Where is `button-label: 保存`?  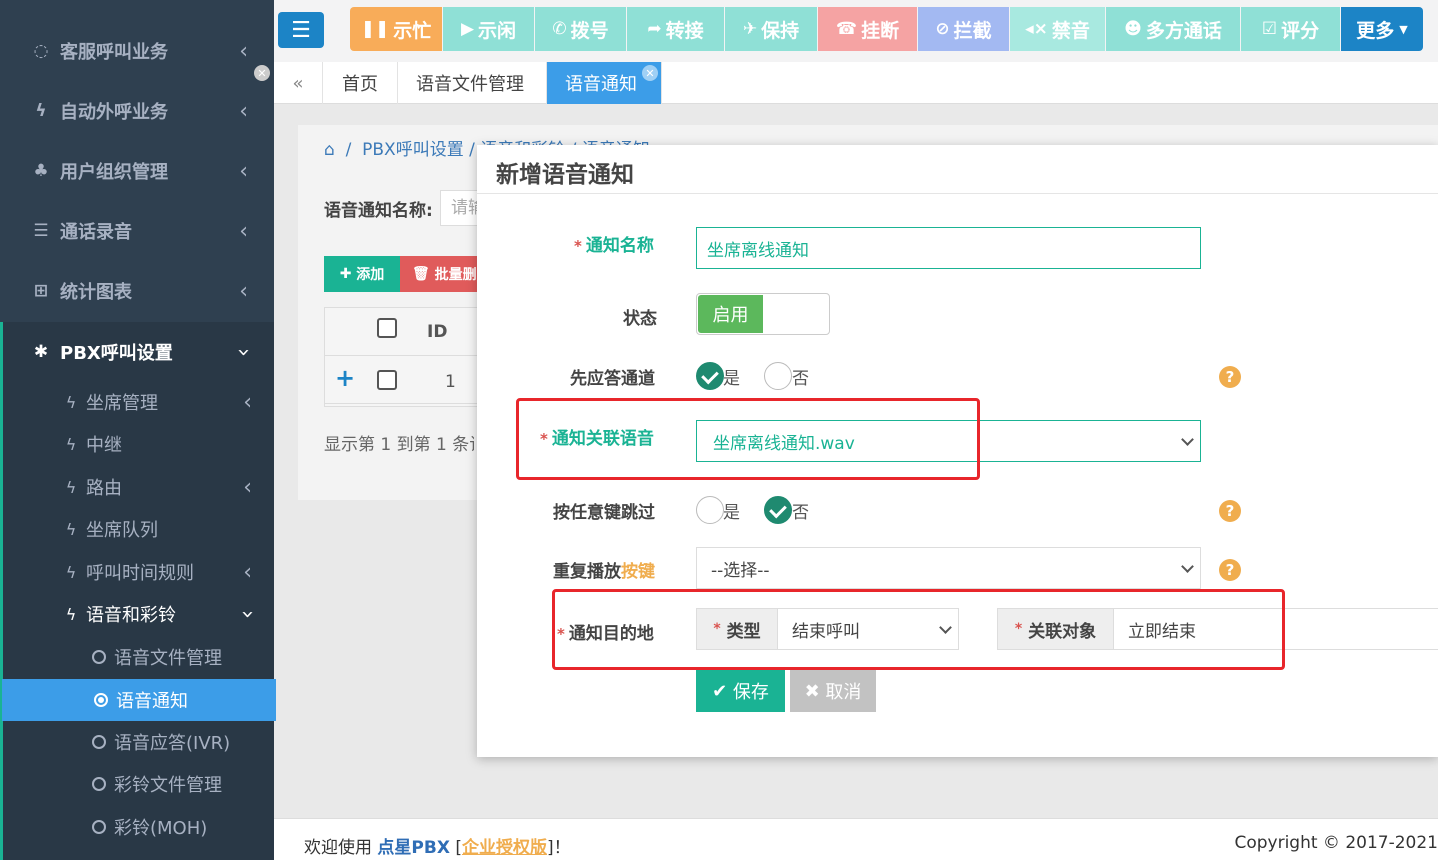 button-label: 保存 is located at coordinates (750, 692).